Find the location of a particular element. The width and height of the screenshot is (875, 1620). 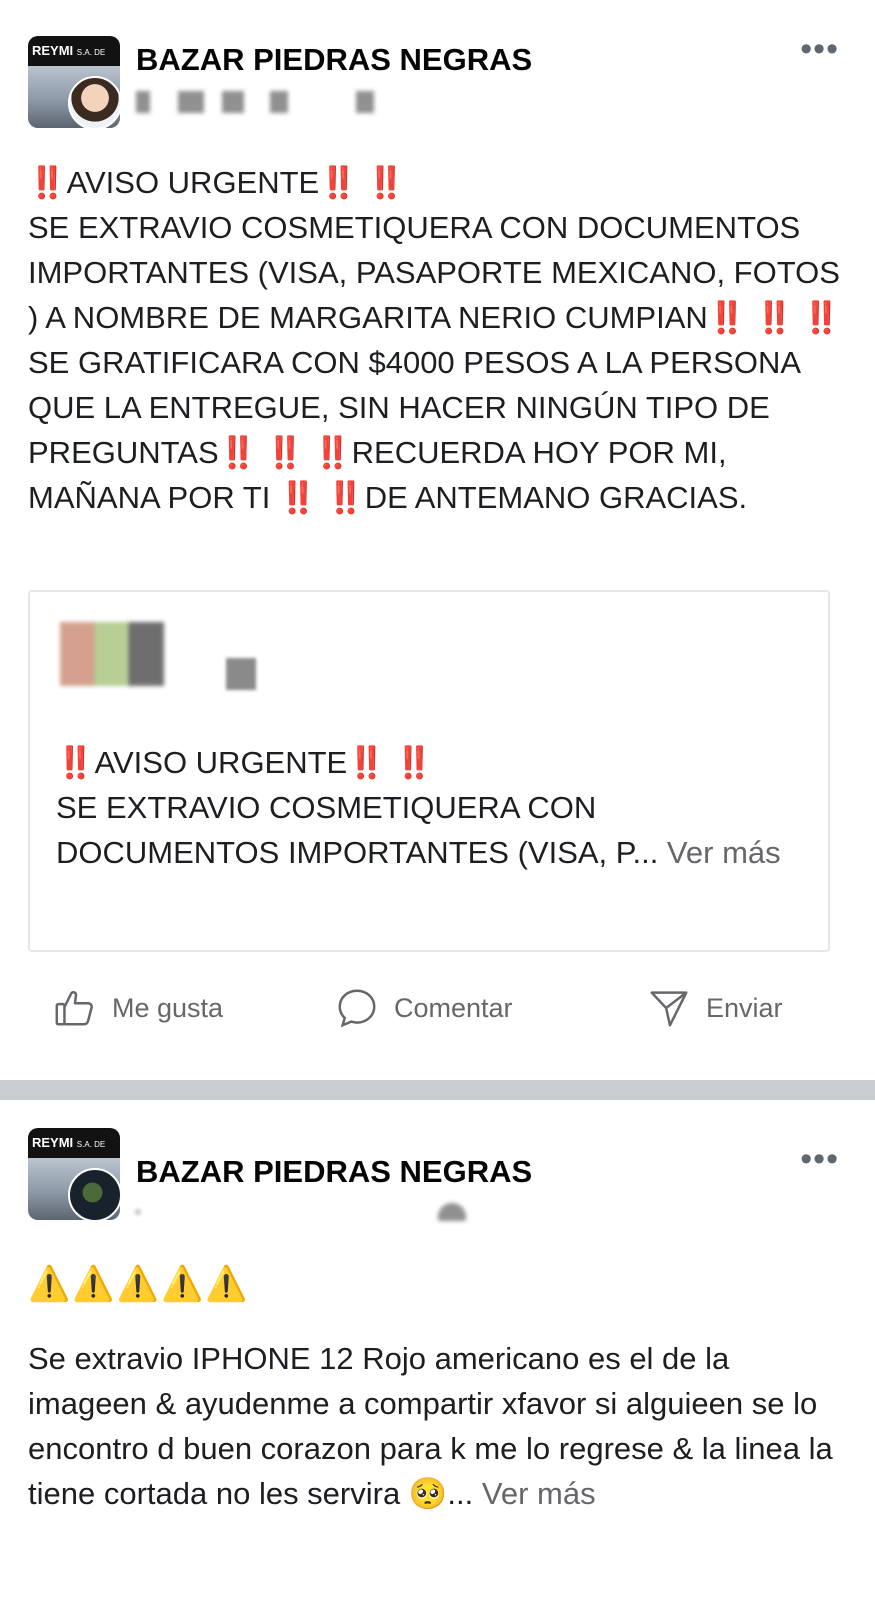

feed-separator is located at coordinates (437, 1090).